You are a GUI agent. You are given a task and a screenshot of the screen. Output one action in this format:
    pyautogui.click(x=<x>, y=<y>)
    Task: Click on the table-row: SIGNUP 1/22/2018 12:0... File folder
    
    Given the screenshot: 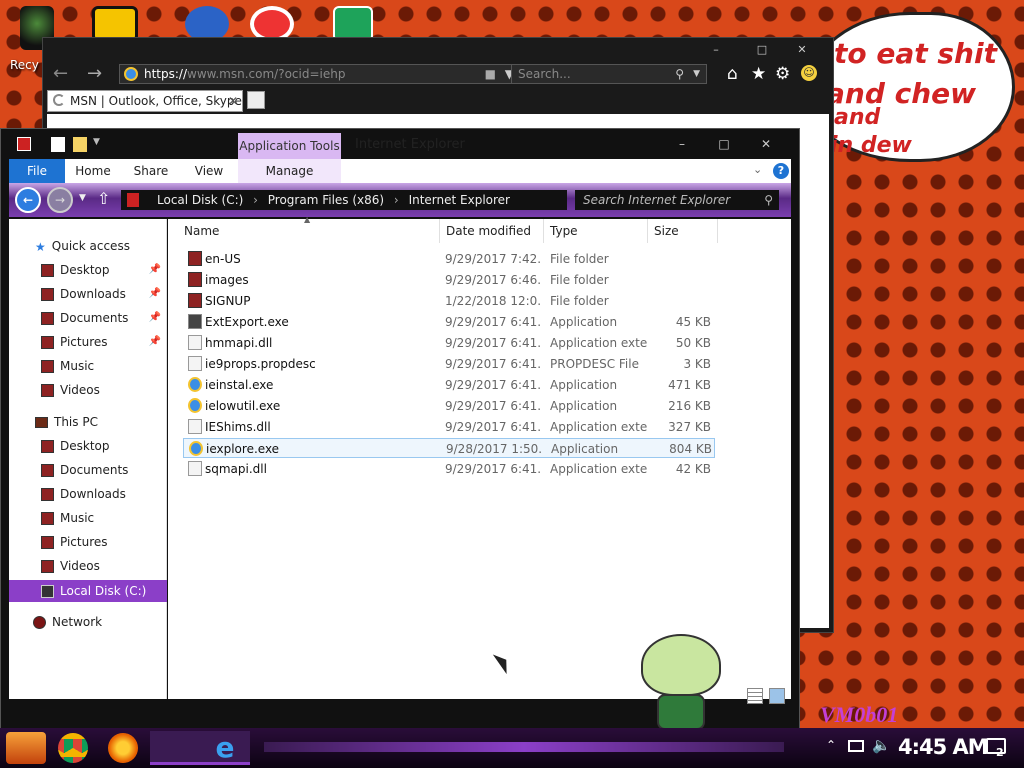 What is the action you would take?
    pyautogui.click(x=449, y=301)
    